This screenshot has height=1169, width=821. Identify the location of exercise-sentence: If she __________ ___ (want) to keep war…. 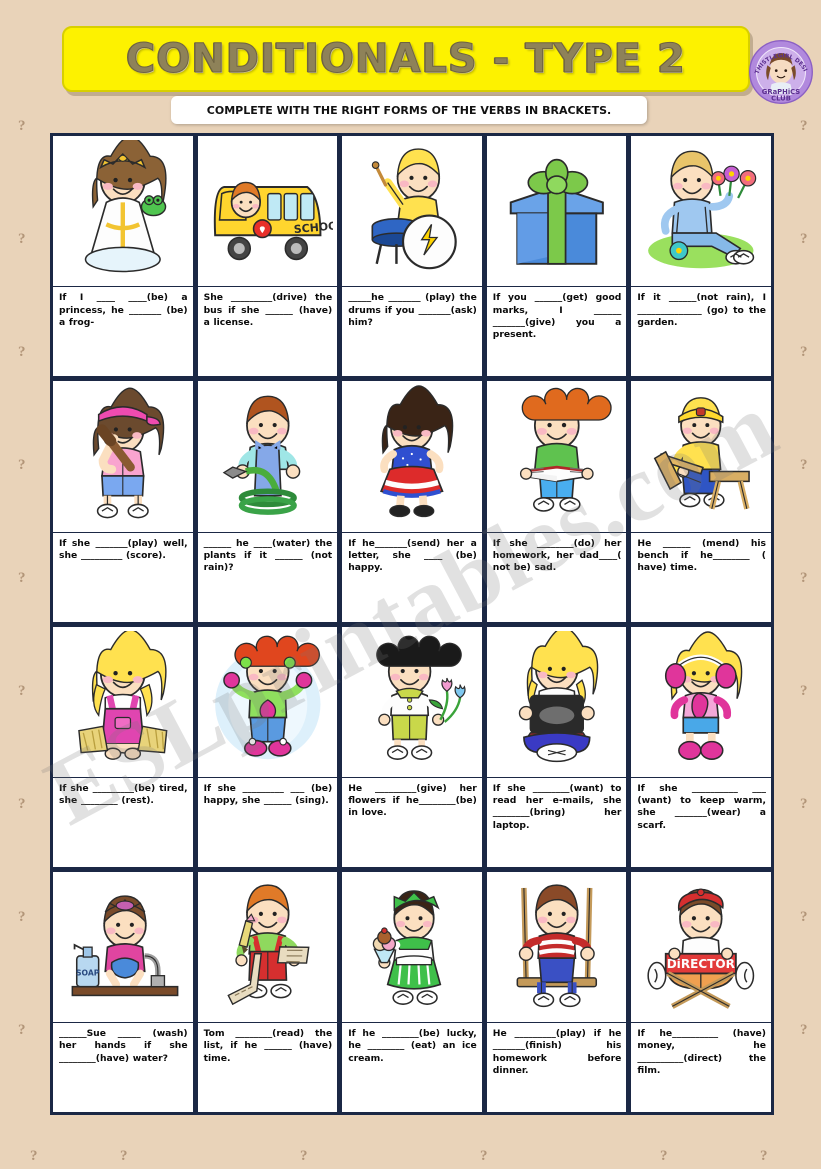
(701, 822).